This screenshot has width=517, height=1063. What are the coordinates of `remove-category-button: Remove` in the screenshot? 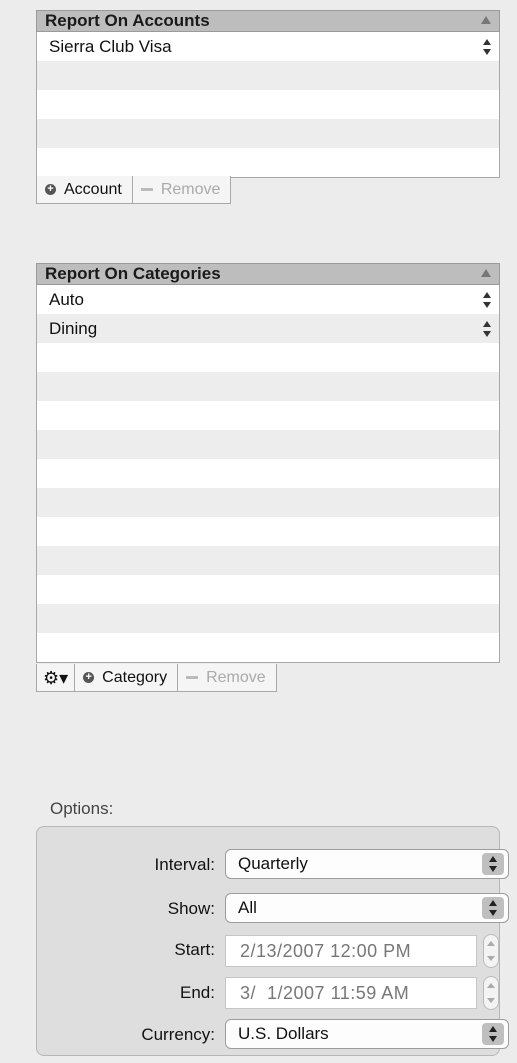 It's located at (227, 678).